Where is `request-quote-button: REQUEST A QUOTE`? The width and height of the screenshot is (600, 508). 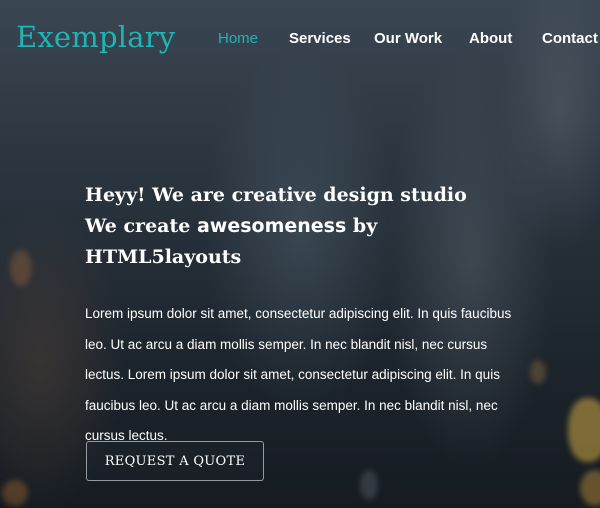 request-quote-button: REQUEST A QUOTE is located at coordinates (175, 461).